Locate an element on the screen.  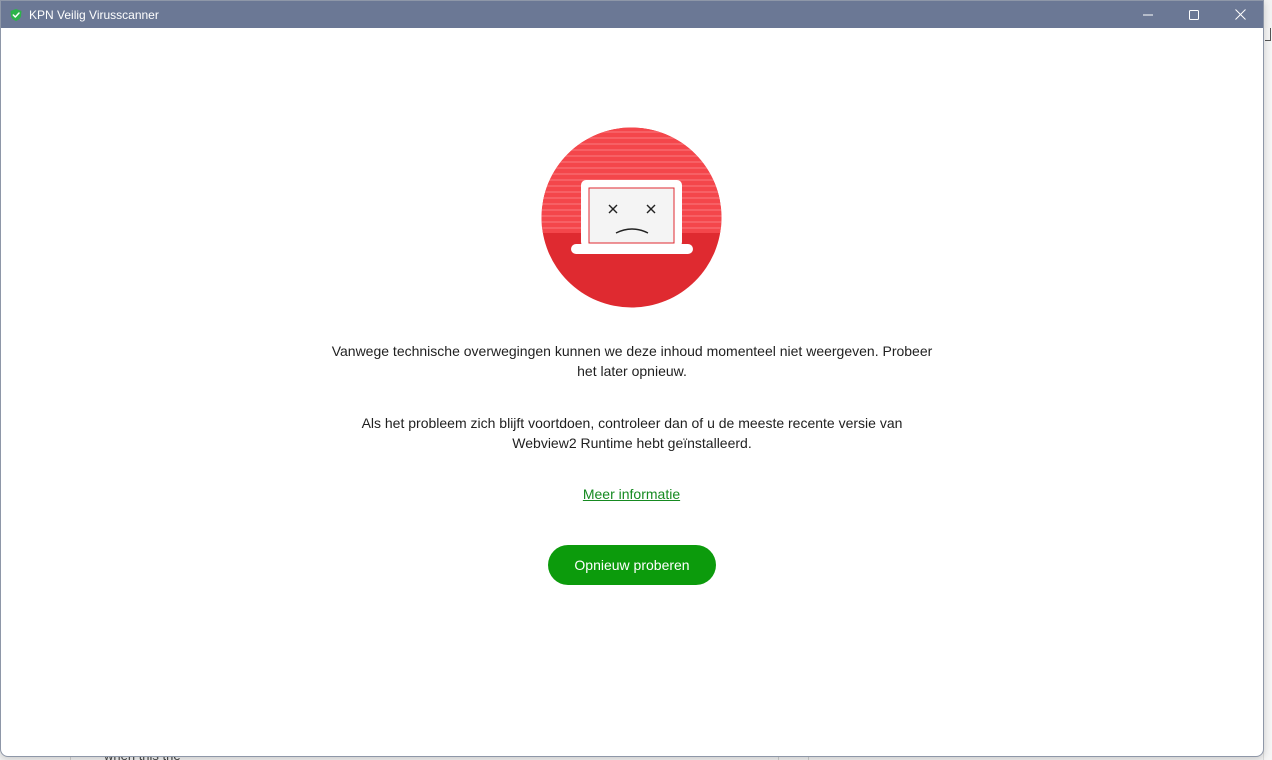
close-icon is located at coordinates (1240, 14).